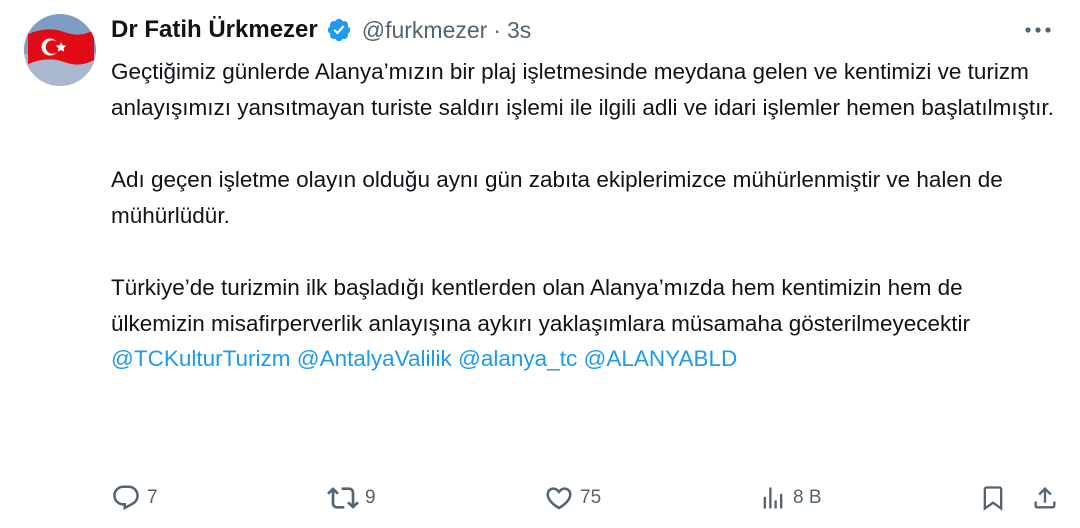 This screenshot has width=1080, height=528. Describe the element at coordinates (201, 358) in the screenshot. I see `mention-link: @TCKulturTurizm` at that location.